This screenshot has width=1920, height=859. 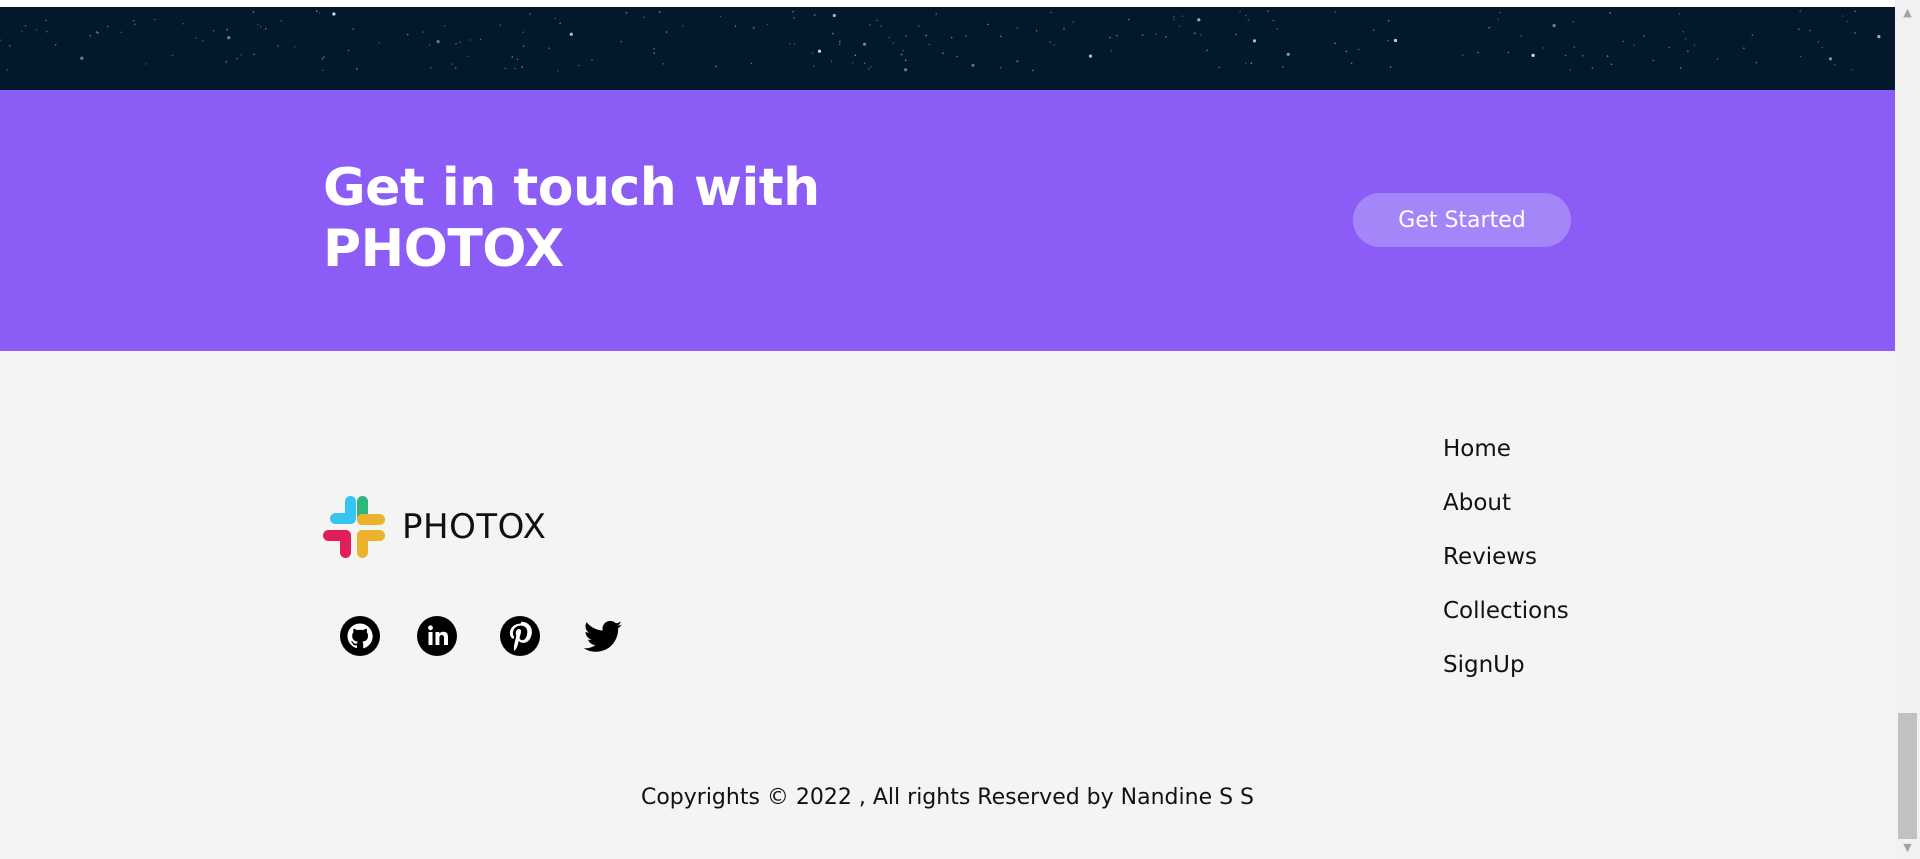 What do you see at coordinates (1907, 12) in the screenshot?
I see `scroll-up-arrow-icon: ▲` at bounding box center [1907, 12].